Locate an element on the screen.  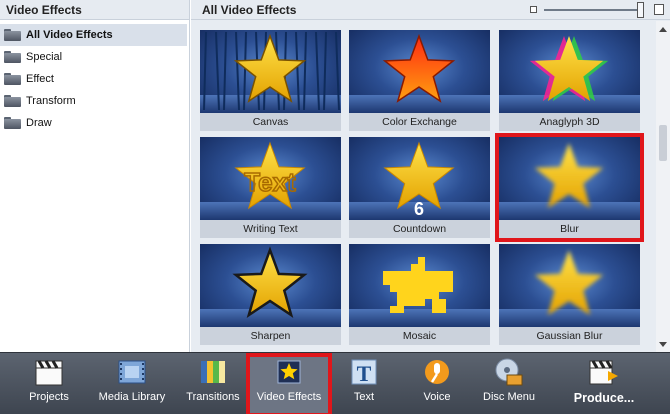
category-all-video-effects: All Video Effects is located at coordinates (93, 35).